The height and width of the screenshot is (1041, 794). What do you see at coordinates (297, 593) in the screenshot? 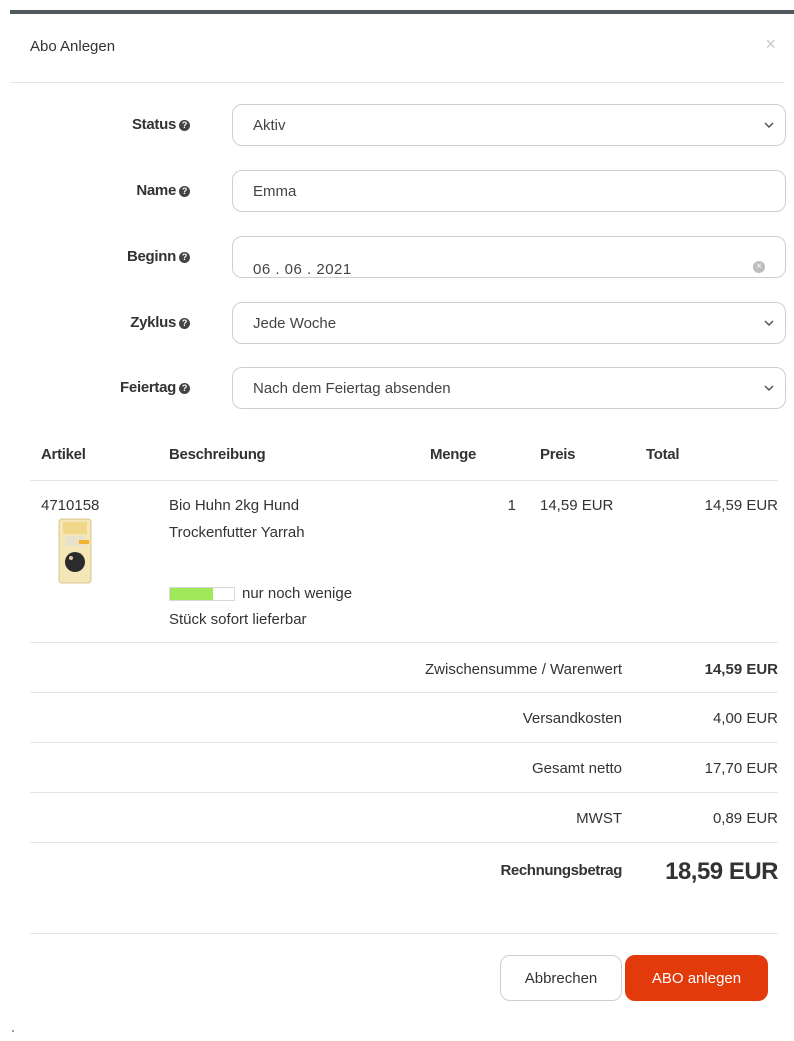
I see `stock-status-line1: nur noch wenige` at bounding box center [297, 593].